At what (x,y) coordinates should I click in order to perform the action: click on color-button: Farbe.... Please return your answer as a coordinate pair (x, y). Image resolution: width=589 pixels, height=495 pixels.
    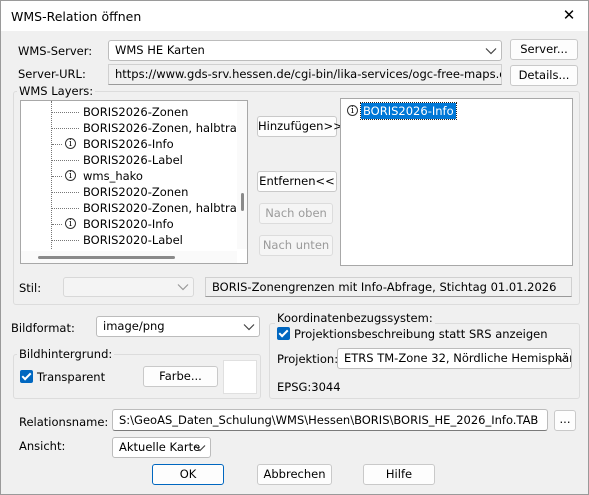
    Looking at the image, I should click on (180, 376).